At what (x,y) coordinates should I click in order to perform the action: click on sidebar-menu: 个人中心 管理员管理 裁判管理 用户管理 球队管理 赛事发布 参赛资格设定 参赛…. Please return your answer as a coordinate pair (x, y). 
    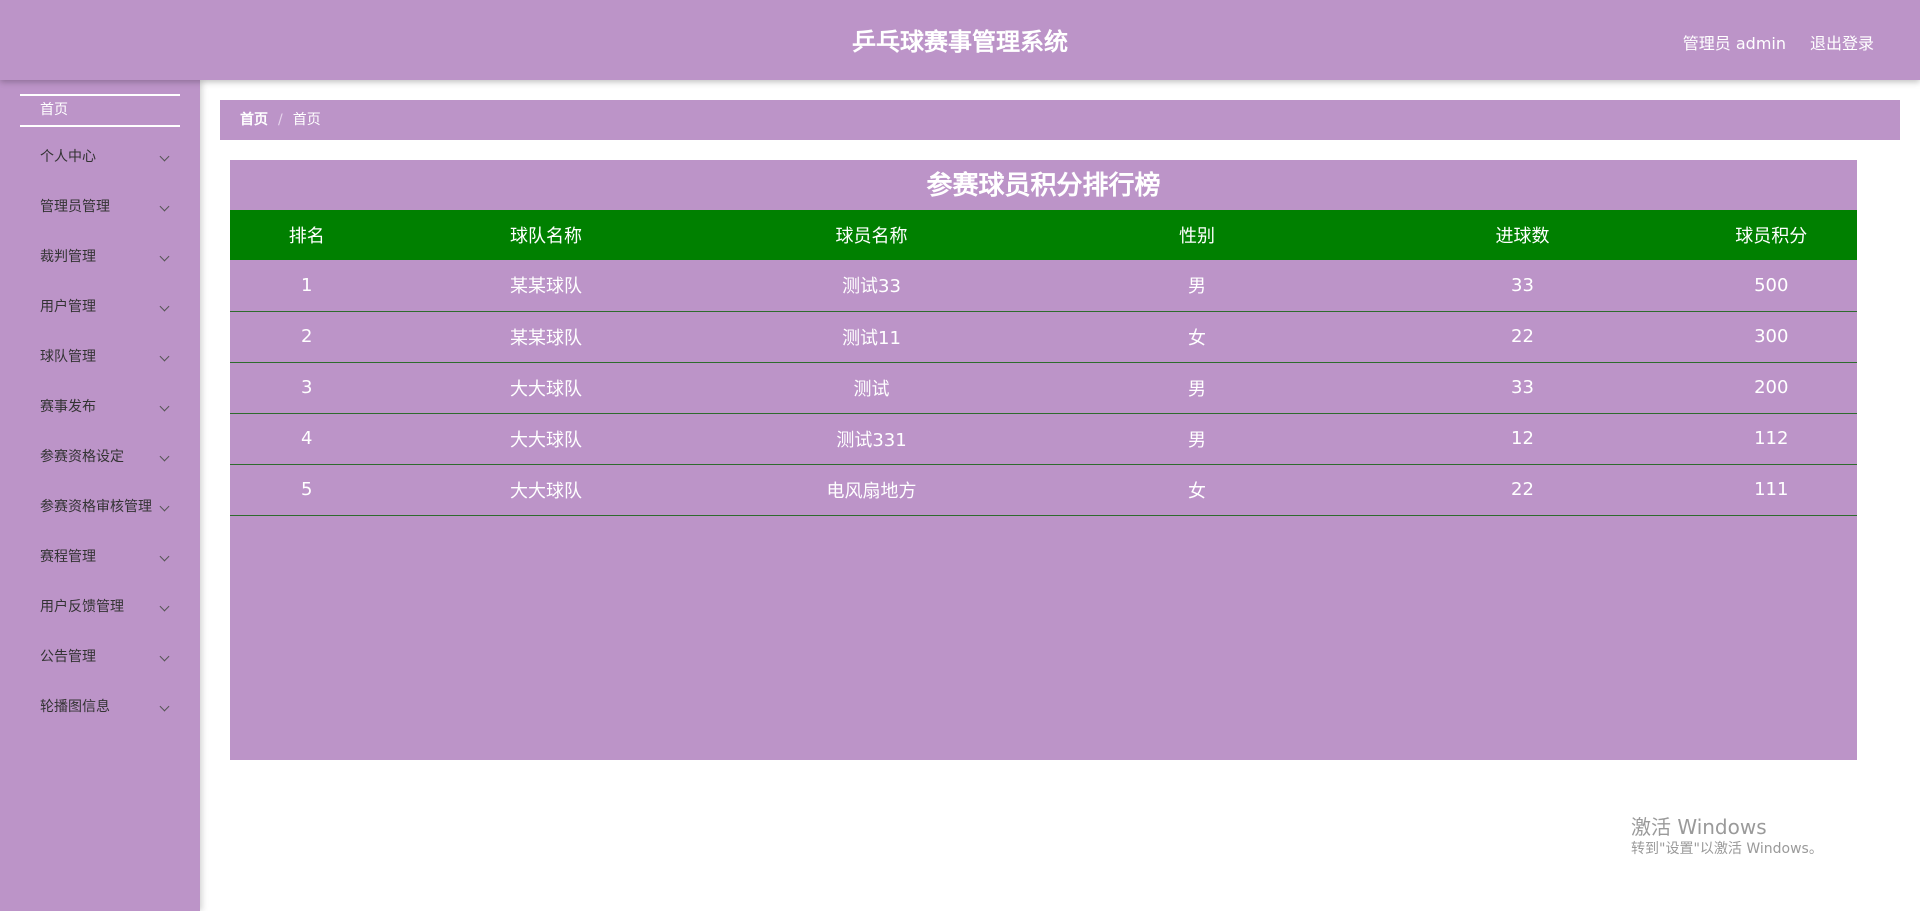
    Looking at the image, I should click on (100, 432).